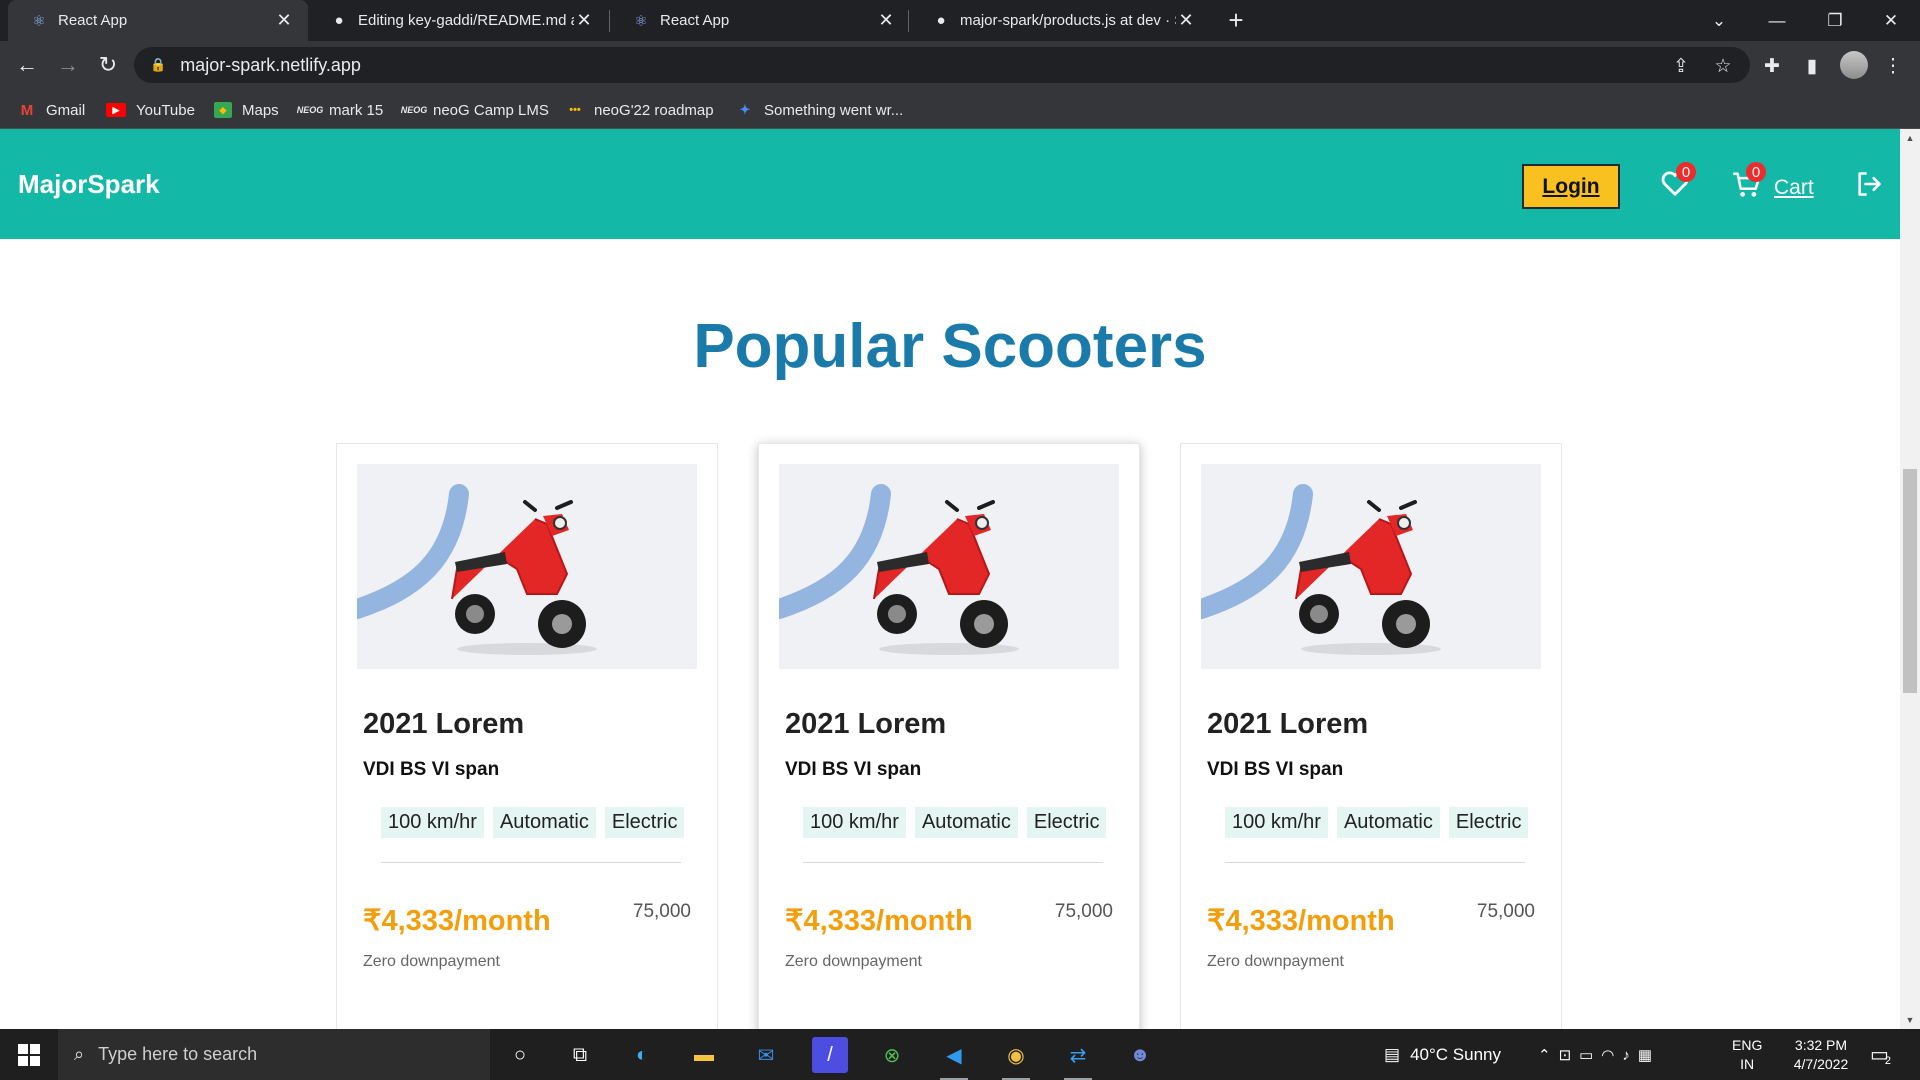 This screenshot has width=1920, height=1080. What do you see at coordinates (1078, 1058) in the screenshot?
I see `teamviewer-icon: ⇄` at bounding box center [1078, 1058].